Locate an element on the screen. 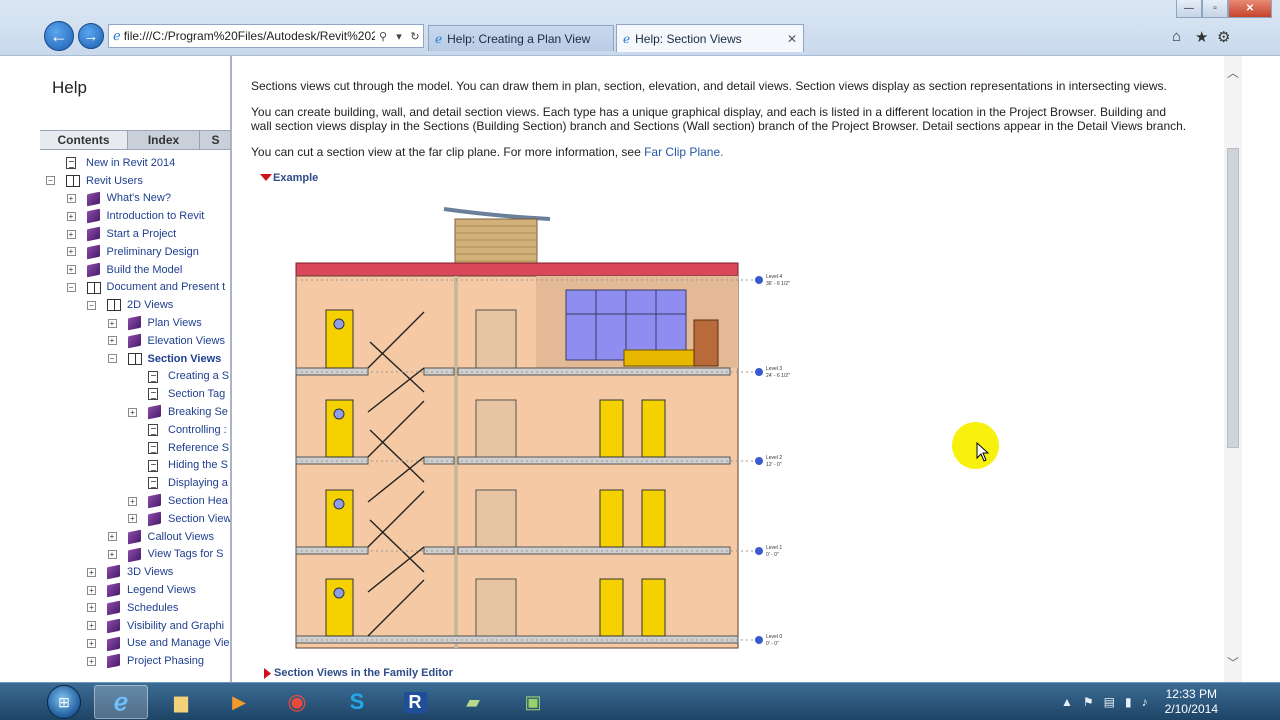 Image resolution: width=1280 pixels, height=720 pixels. tree-item: + Plan Views is located at coordinates (135, 323).